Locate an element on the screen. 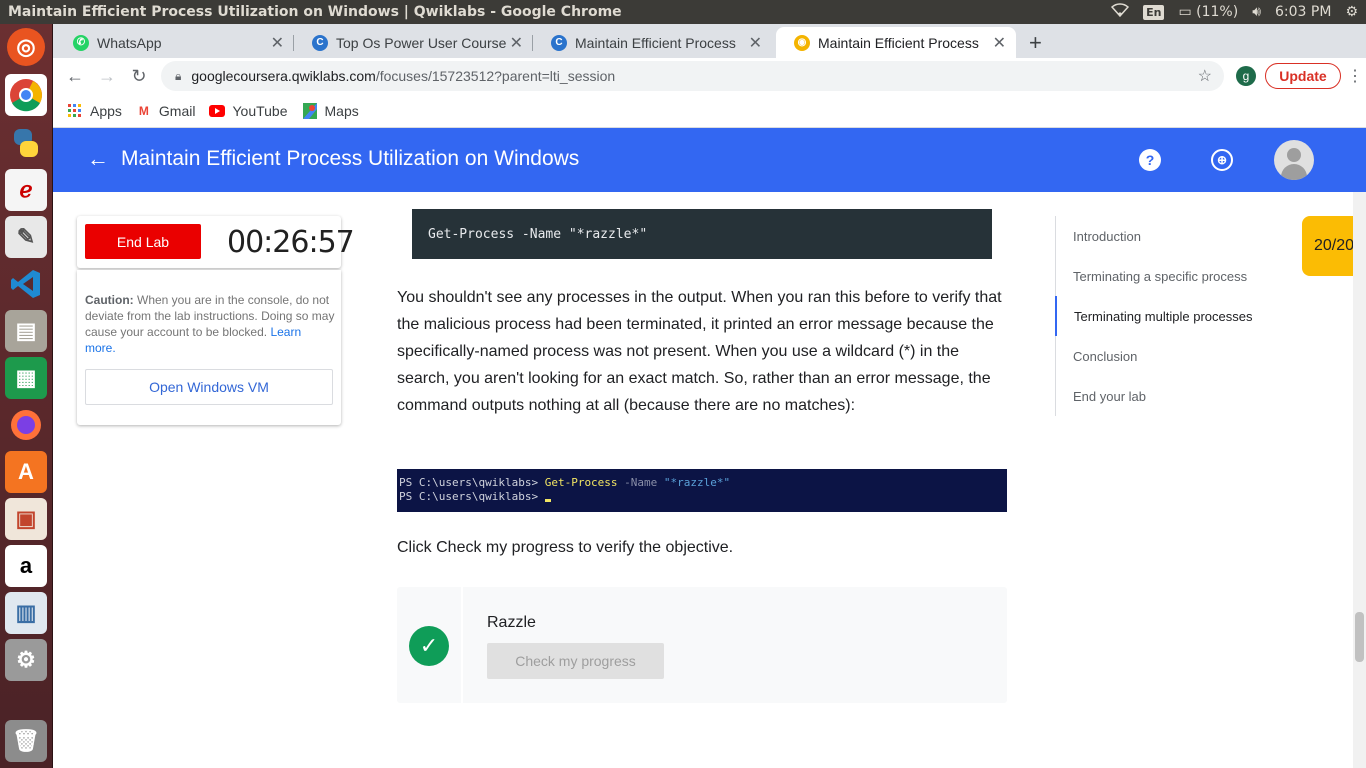  bookmark-apps: Apps is located at coordinates (94, 111).